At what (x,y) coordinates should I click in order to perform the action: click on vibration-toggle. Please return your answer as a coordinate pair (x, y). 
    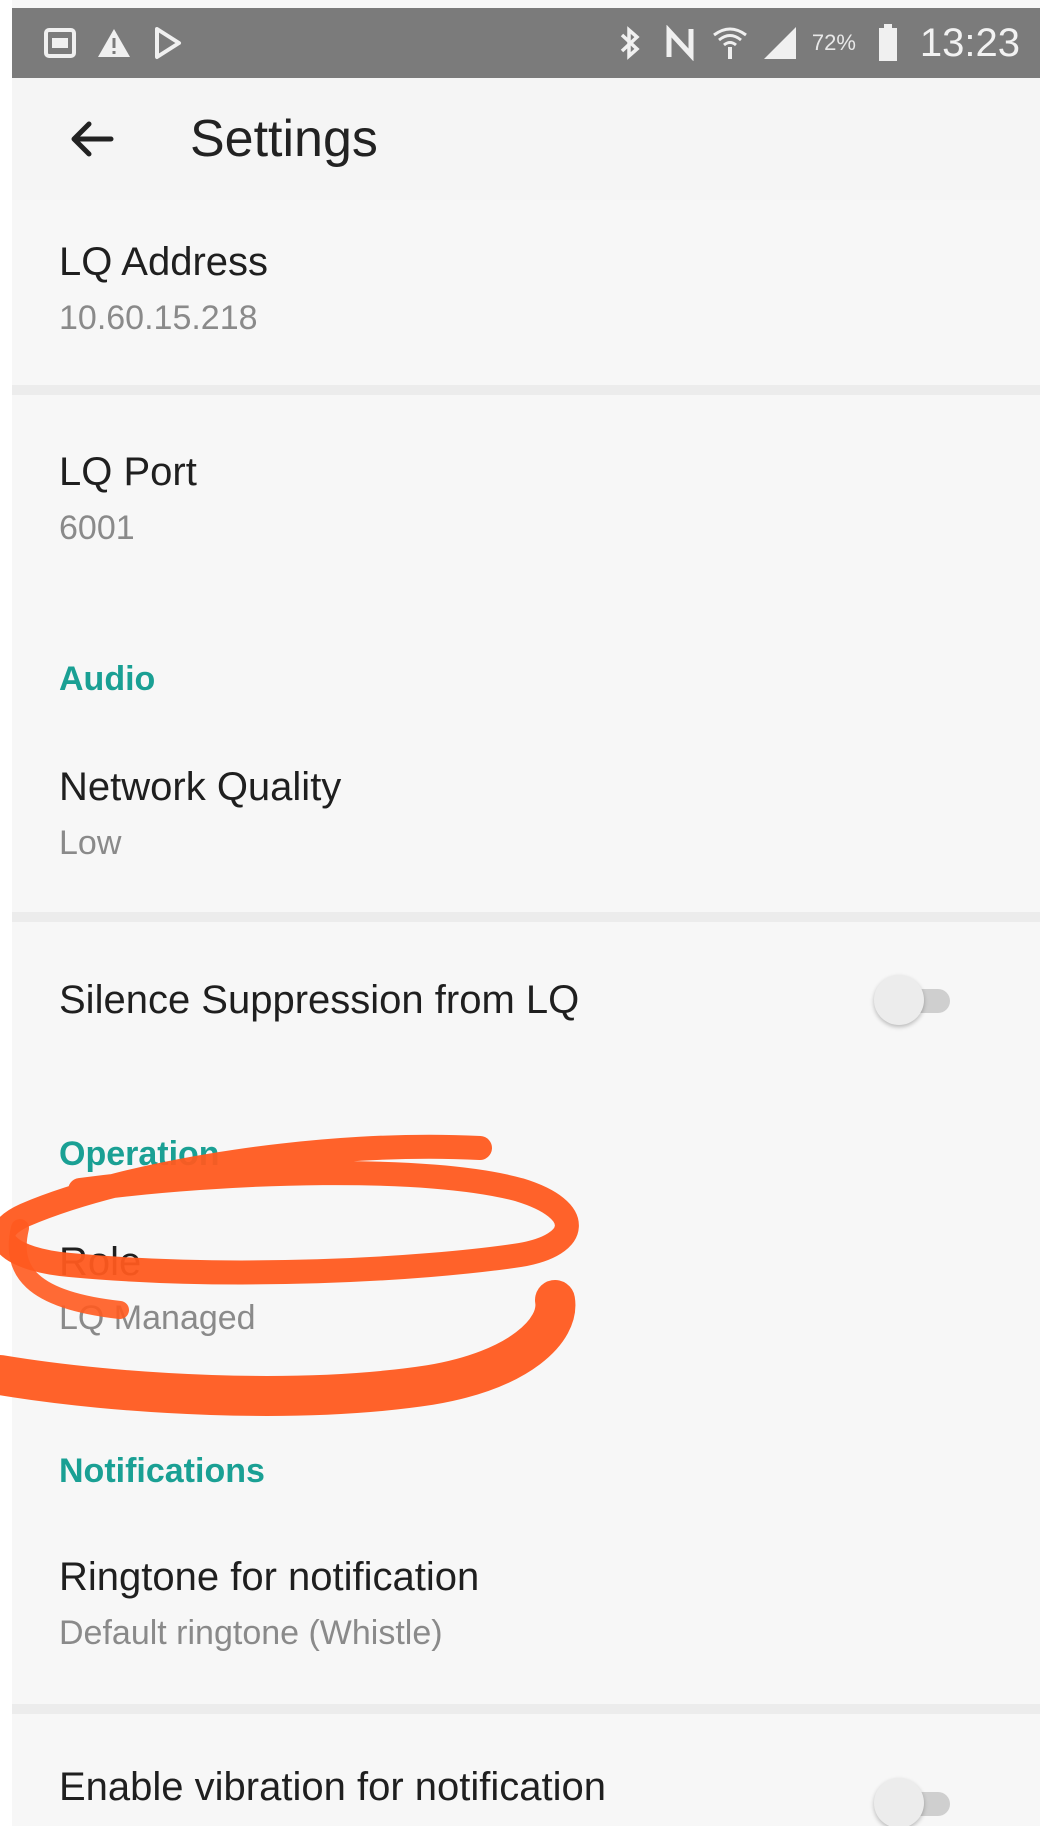
    Looking at the image, I should click on (916, 1802).